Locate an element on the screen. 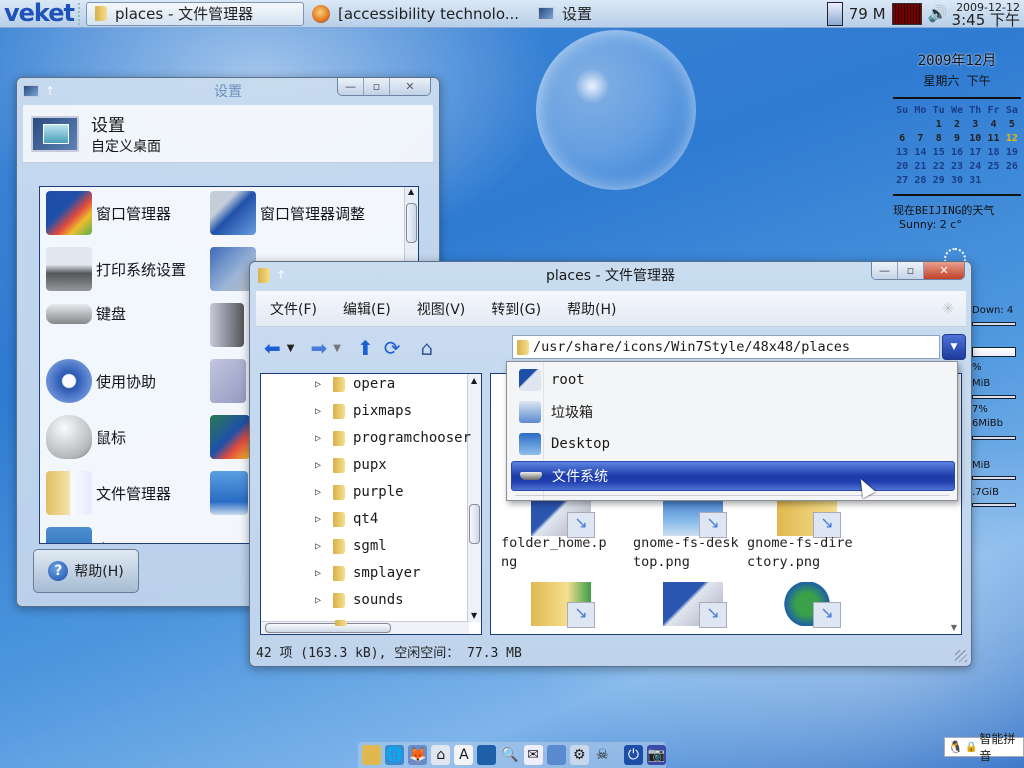  settings-item-desktop: 桌面 is located at coordinates (86, 535).